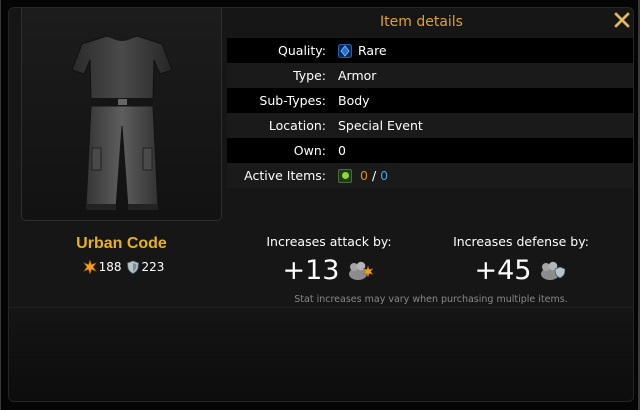 This screenshot has width=640, height=410. I want to click on subtypes-value: Body, so click(354, 100).